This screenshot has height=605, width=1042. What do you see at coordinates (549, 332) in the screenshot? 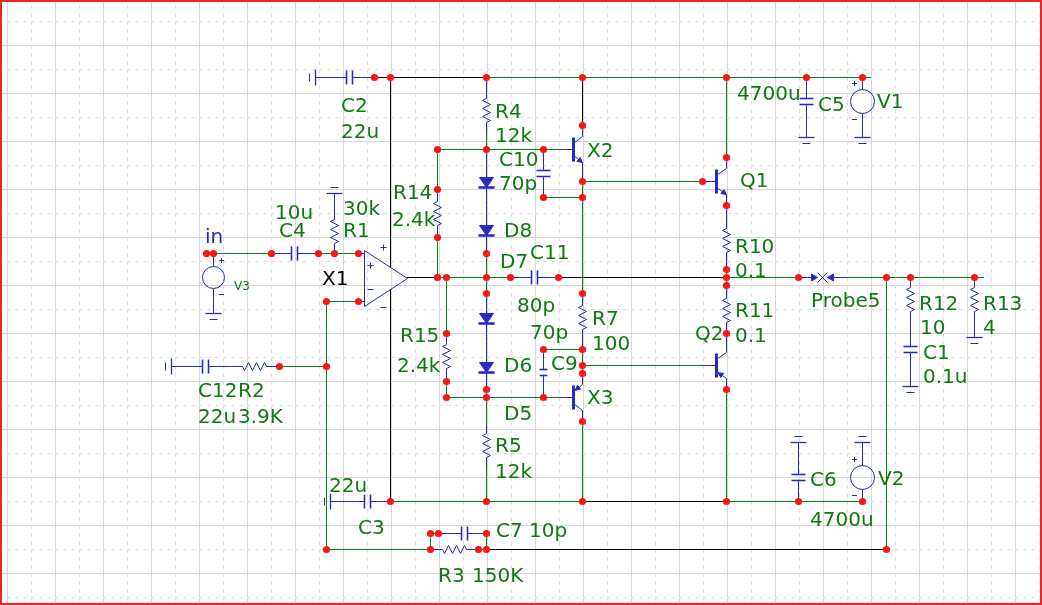
I see `value-label: 70p` at bounding box center [549, 332].